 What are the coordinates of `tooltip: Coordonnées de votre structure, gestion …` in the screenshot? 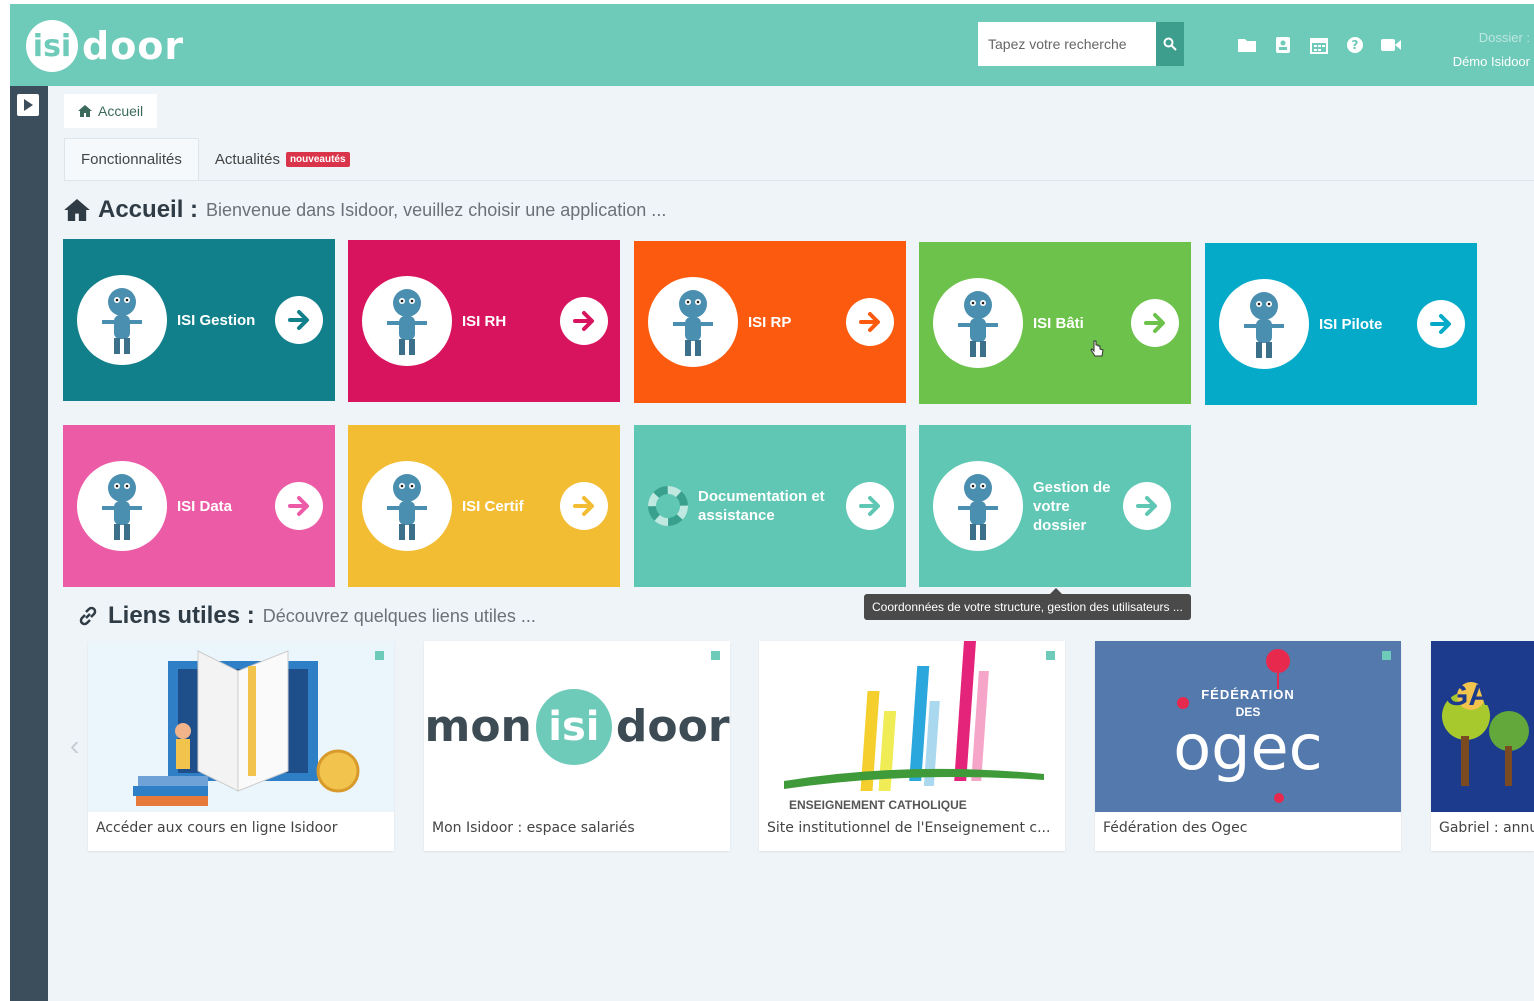 It's located at (1027, 604).